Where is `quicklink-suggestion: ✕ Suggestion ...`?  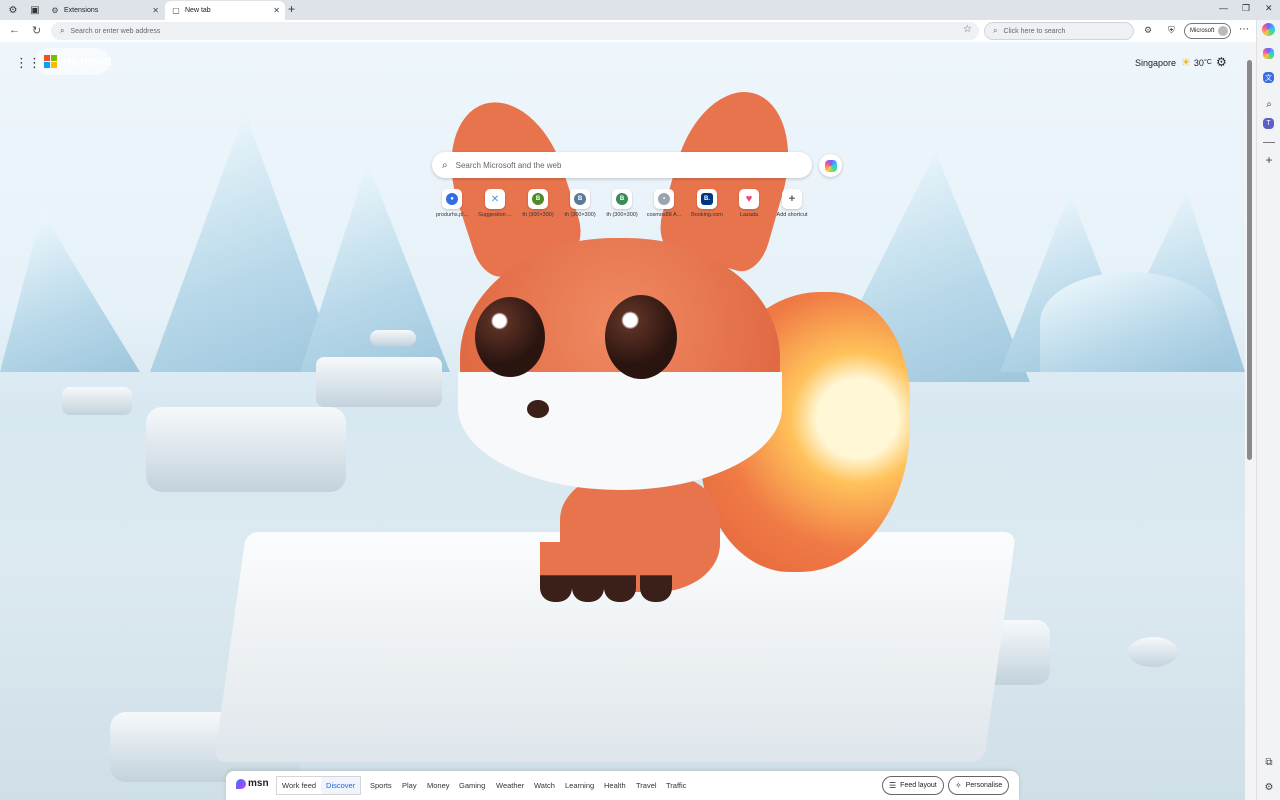 quicklink-suggestion: ✕ Suggestion ... is located at coordinates (495, 203).